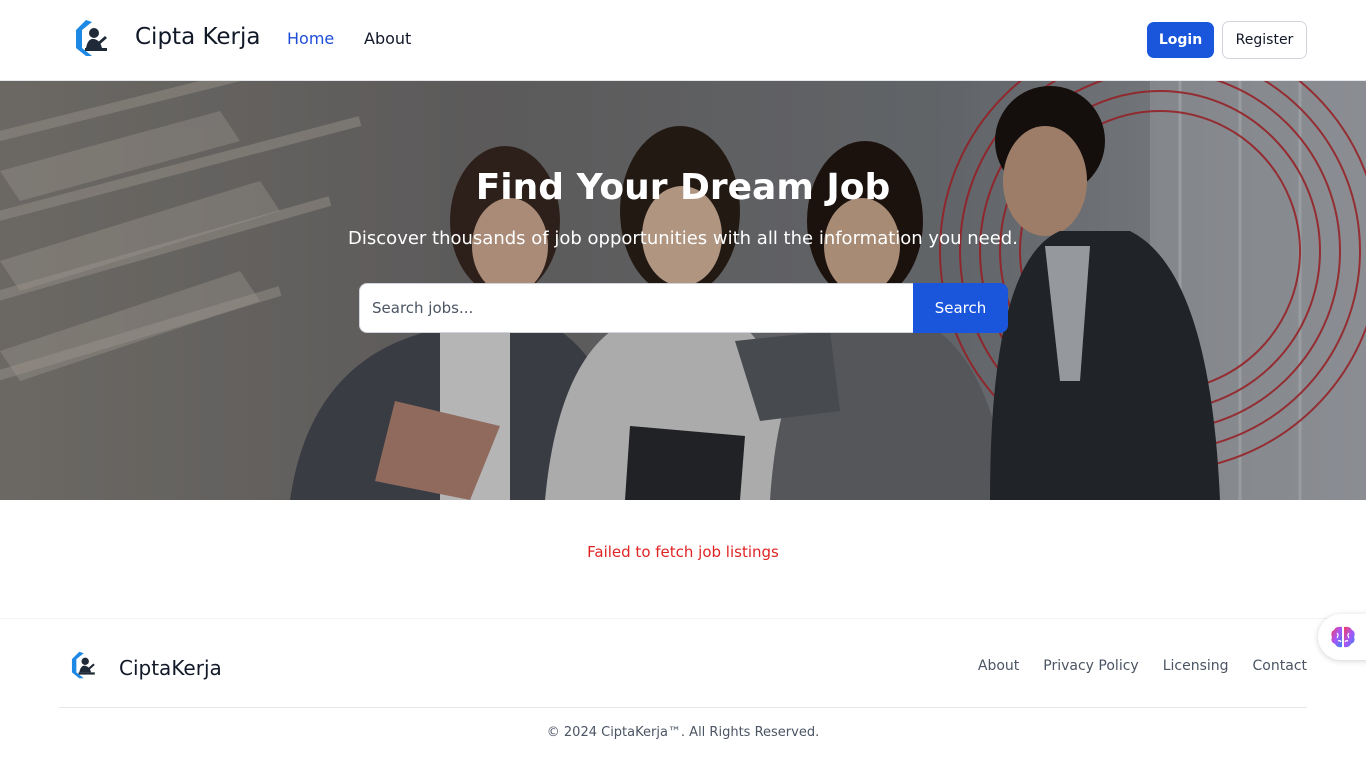 The height and width of the screenshot is (768, 1366). What do you see at coordinates (310, 38) in the screenshot?
I see `nav-home-link: Home` at bounding box center [310, 38].